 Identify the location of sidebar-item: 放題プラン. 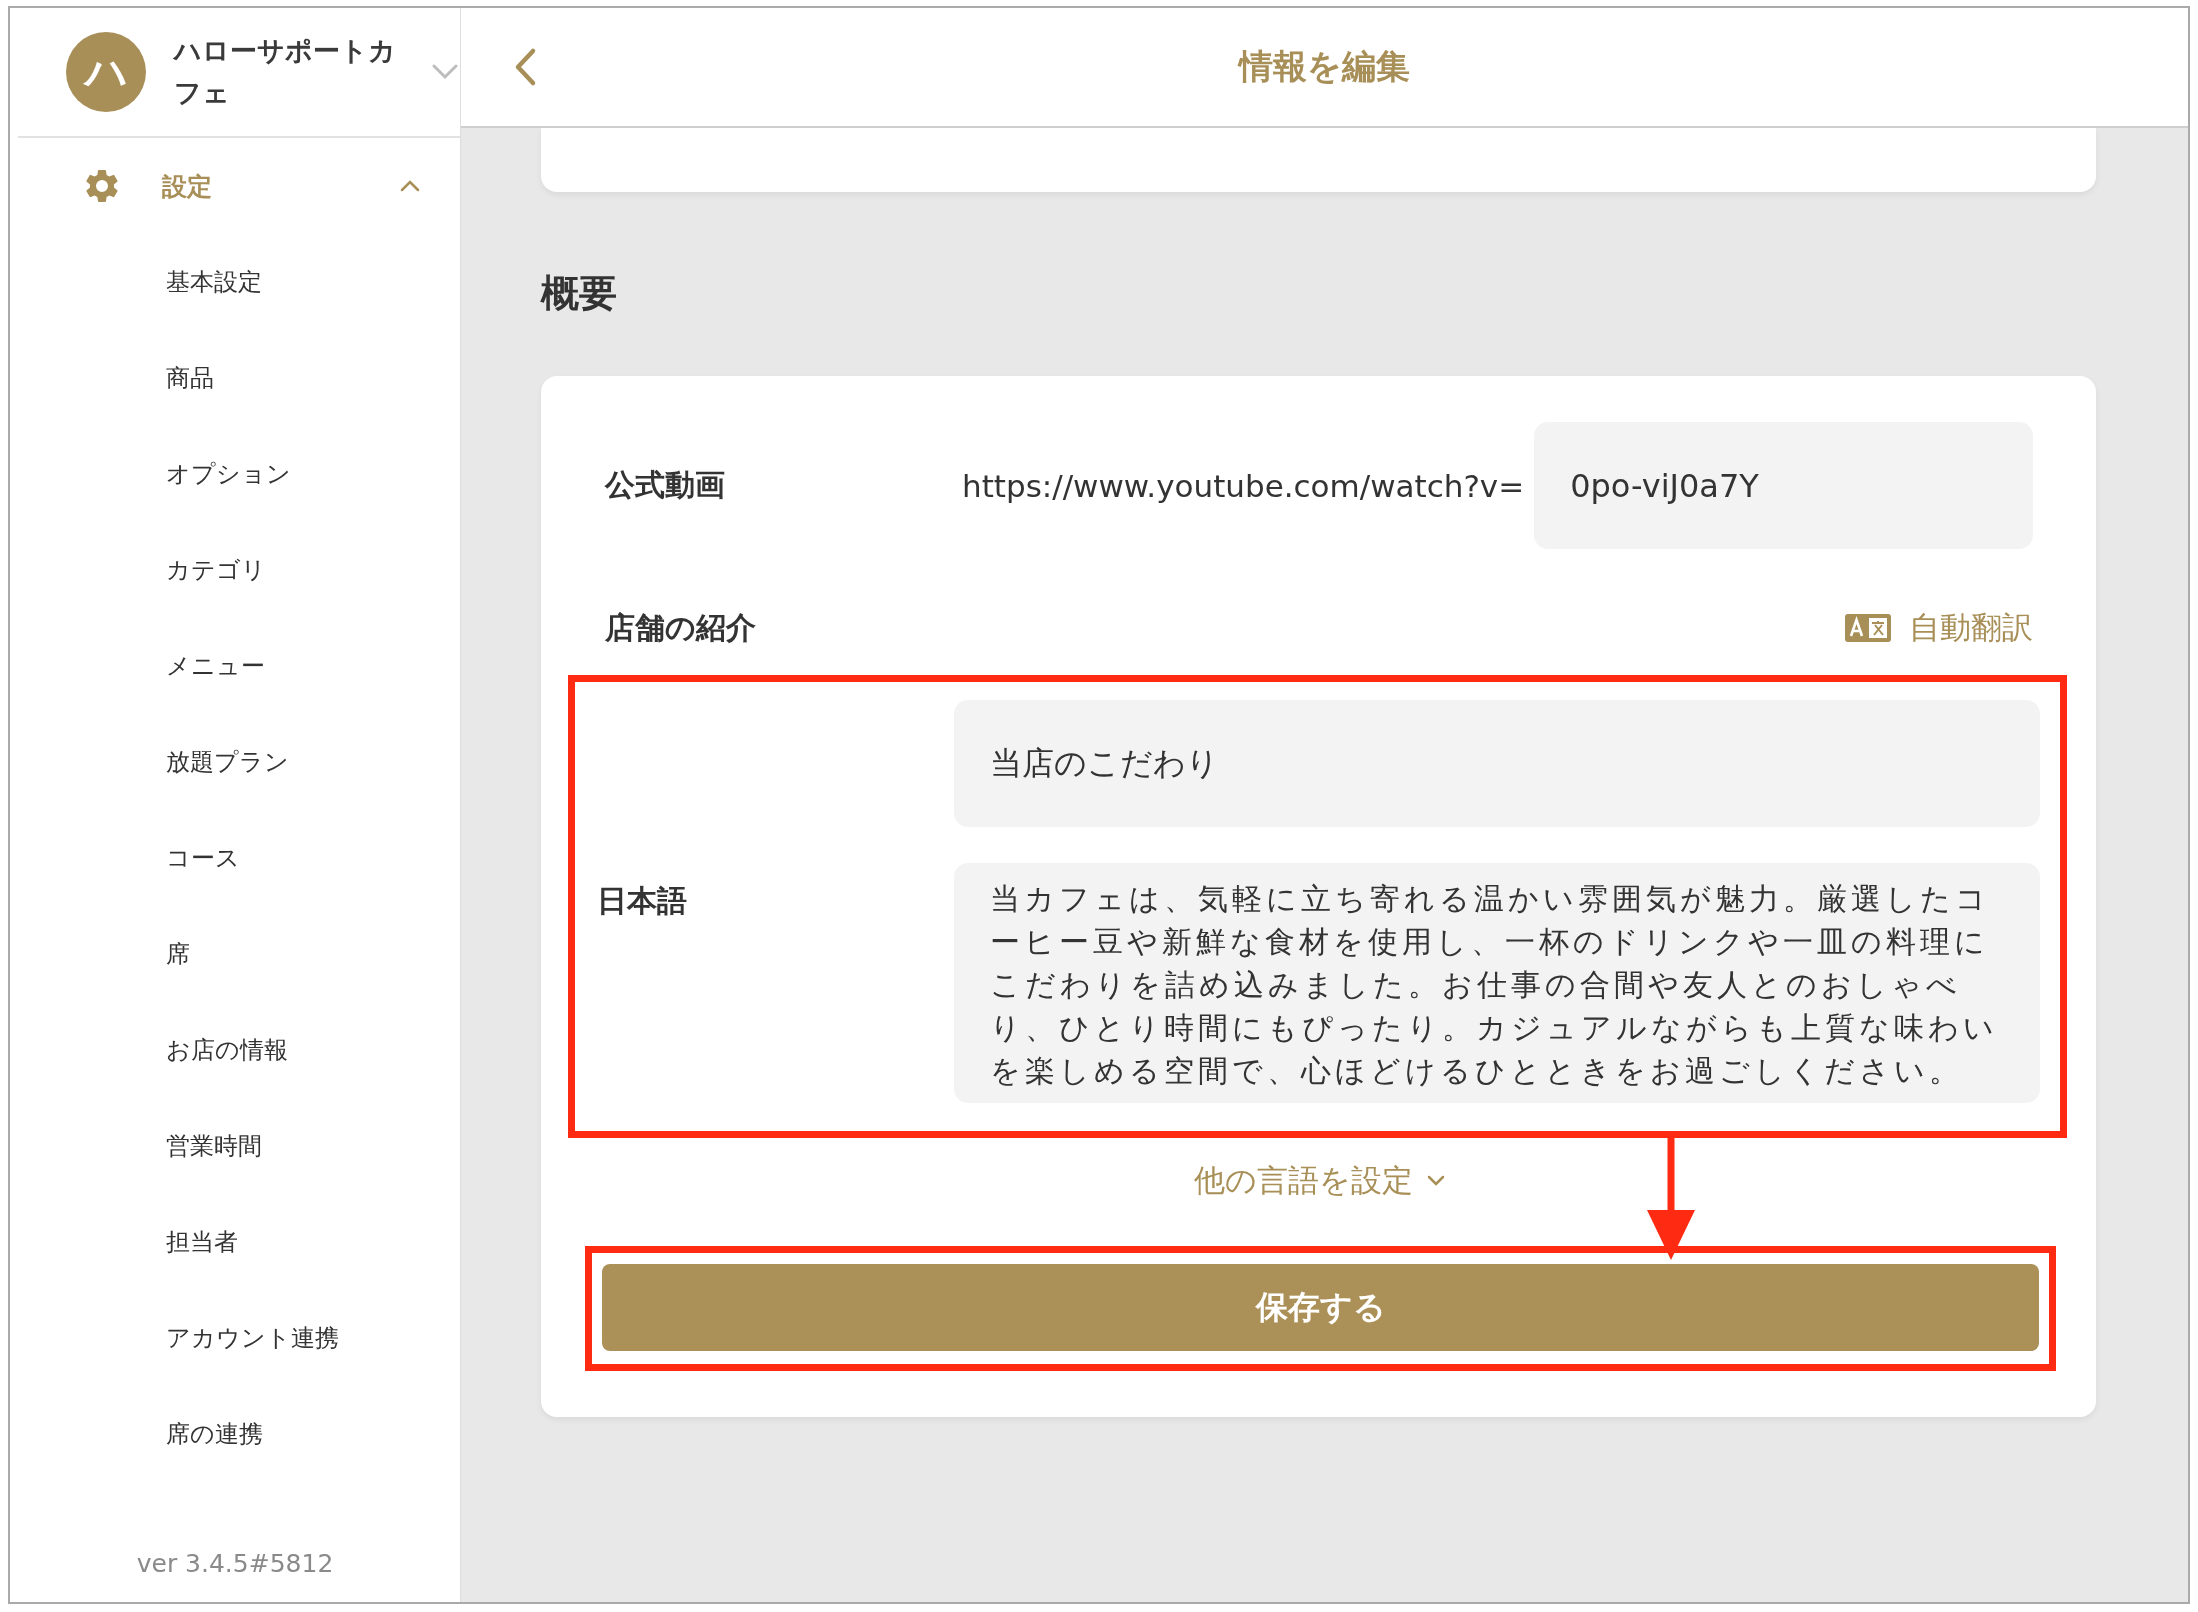
(227, 762).